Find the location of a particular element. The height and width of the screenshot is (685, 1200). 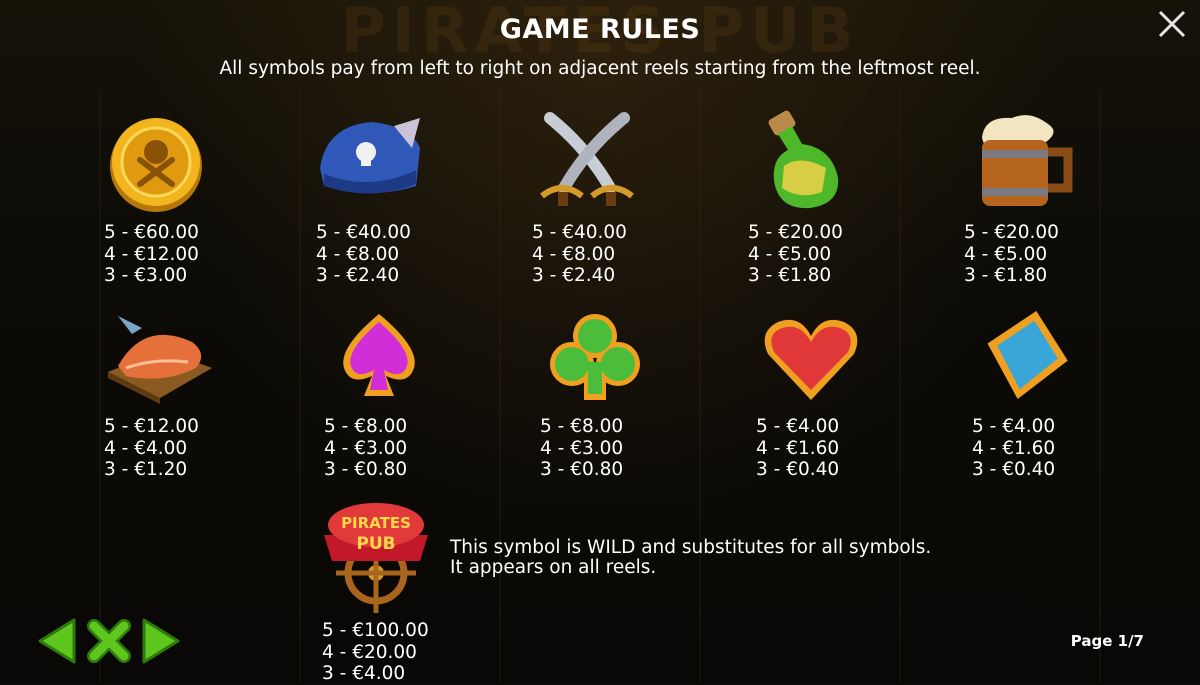

arrow-left-icon is located at coordinates (57, 641).